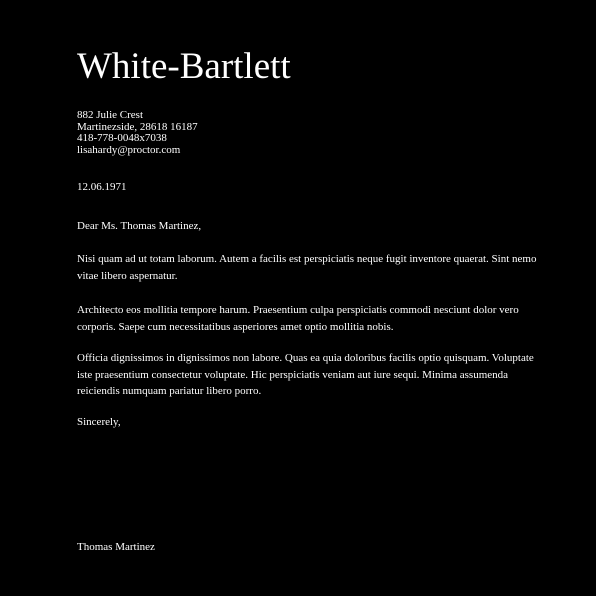  What do you see at coordinates (139, 226) in the screenshot?
I see `salutation: Dear Ms. Thomas Martinez,` at bounding box center [139, 226].